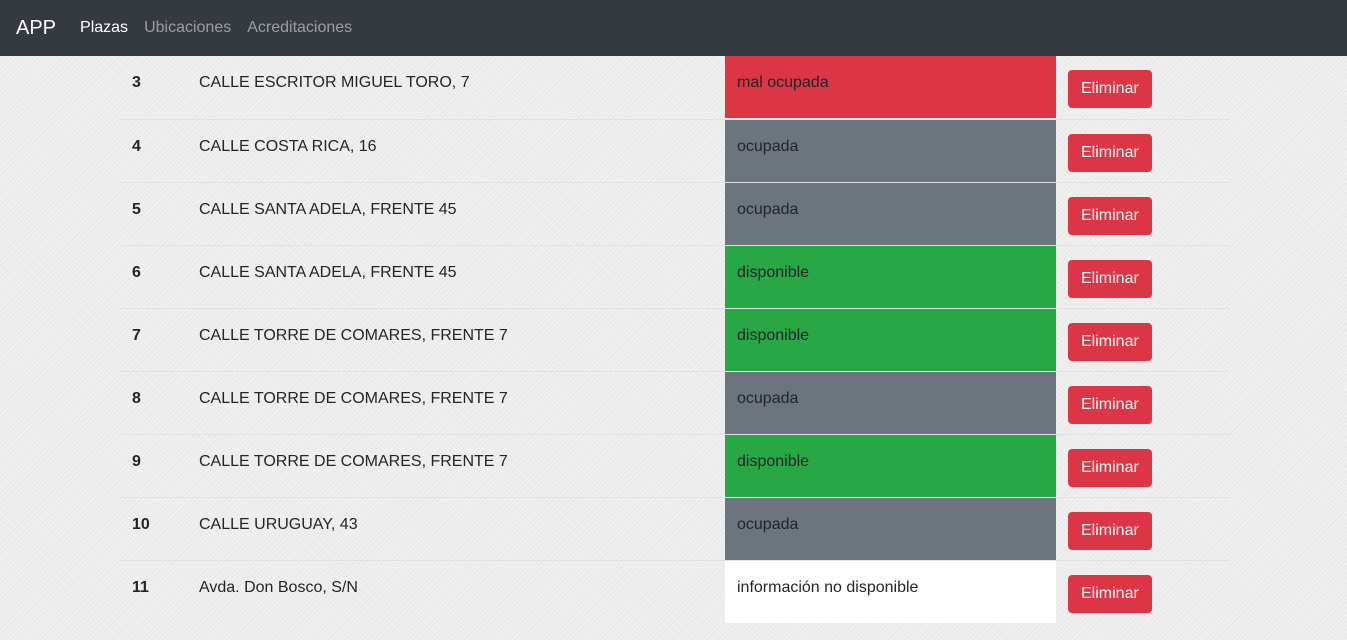  I want to click on plaza-number: 8, so click(136, 398).